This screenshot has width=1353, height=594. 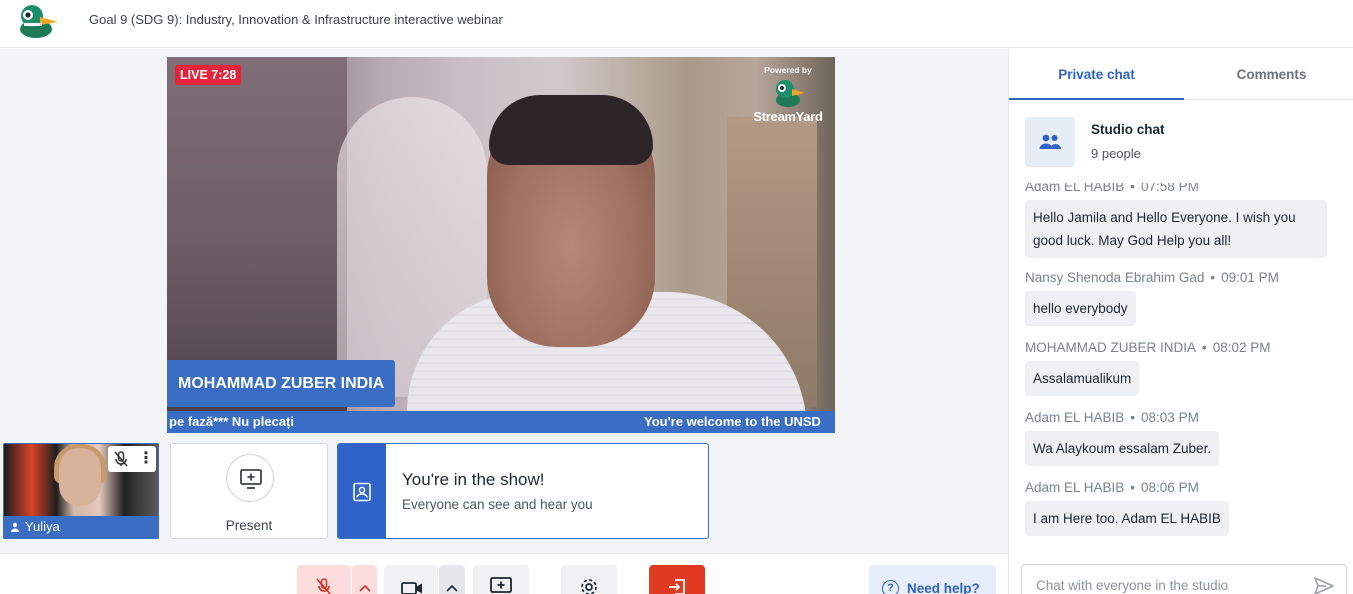 I want to click on ticker-text-left: pe fază*** Nu plecați, so click(x=231, y=421).